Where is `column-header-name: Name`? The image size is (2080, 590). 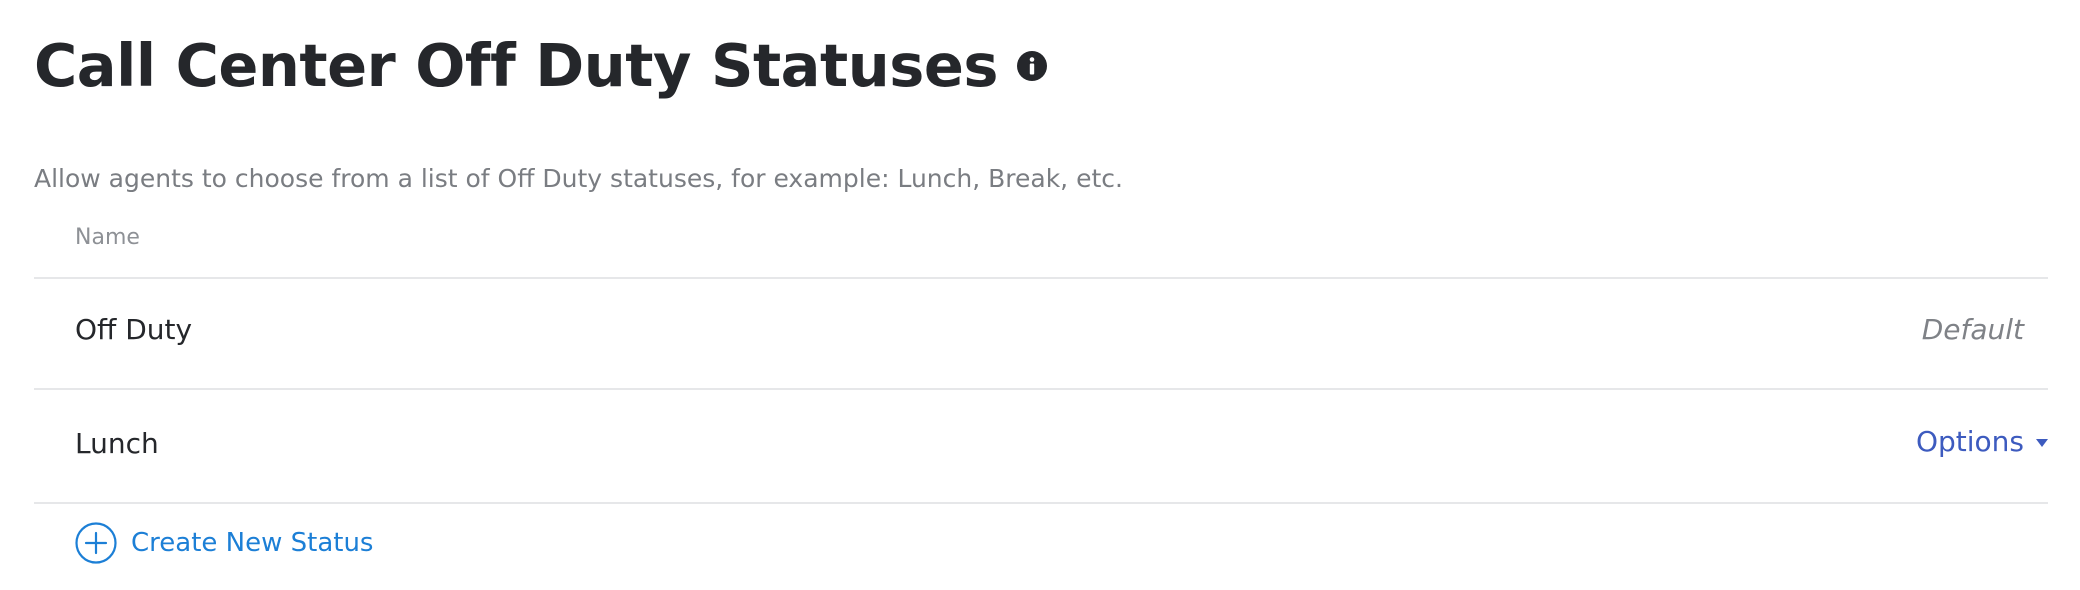 column-header-name: Name is located at coordinates (107, 237).